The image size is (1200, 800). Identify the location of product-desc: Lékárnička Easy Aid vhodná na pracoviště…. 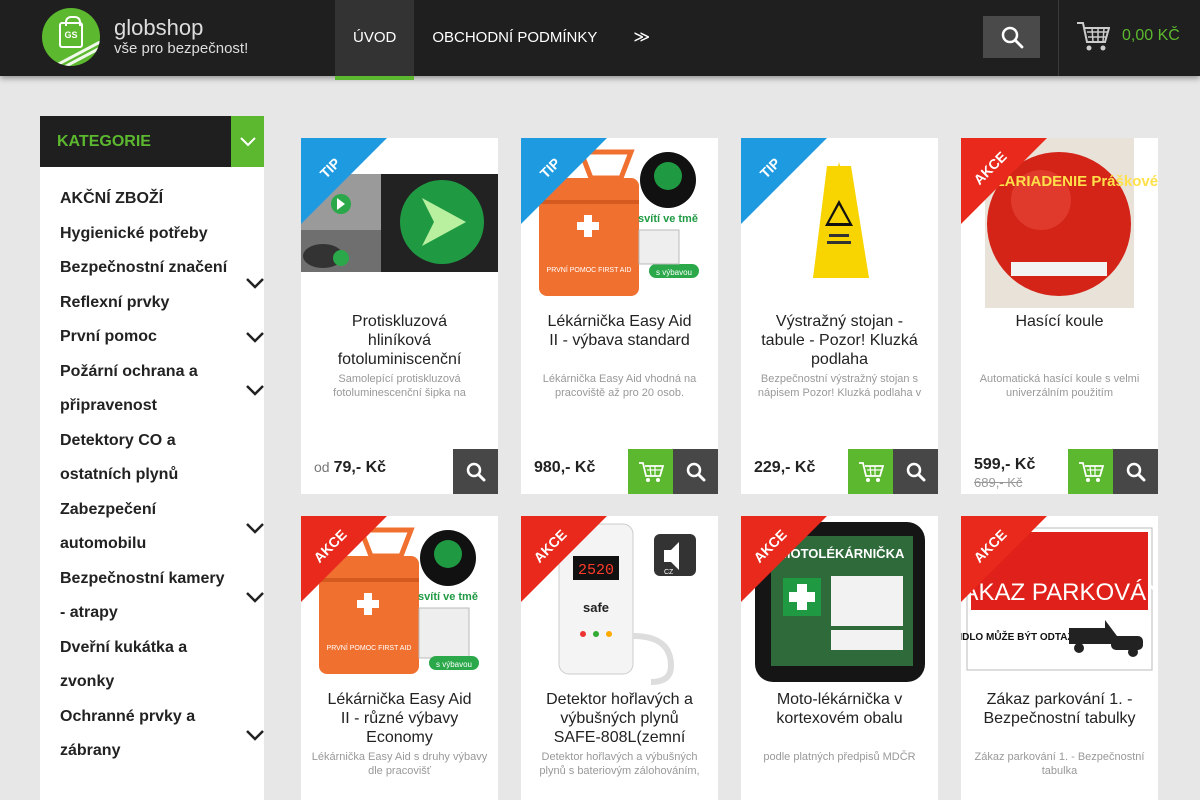
(619, 386).